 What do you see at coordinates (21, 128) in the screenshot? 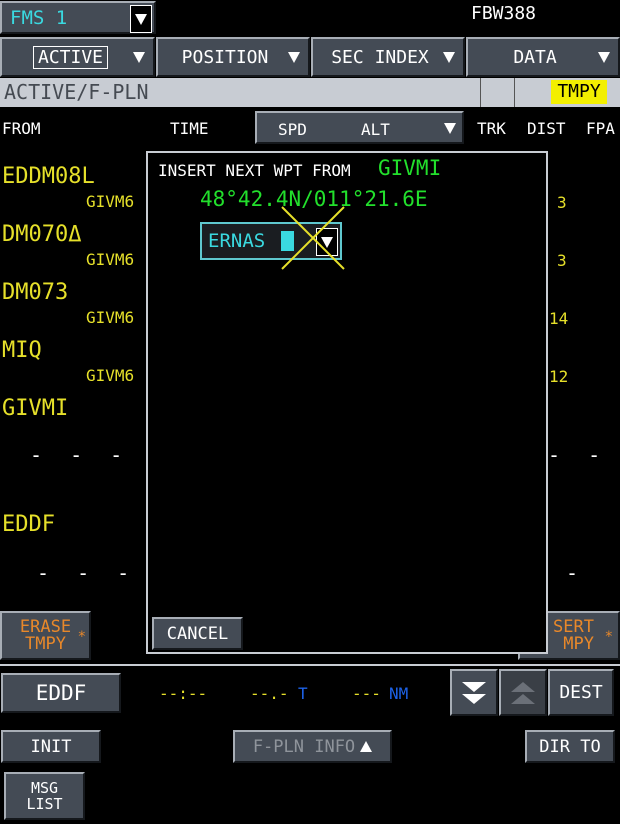
I see `col-from: FROM` at bounding box center [21, 128].